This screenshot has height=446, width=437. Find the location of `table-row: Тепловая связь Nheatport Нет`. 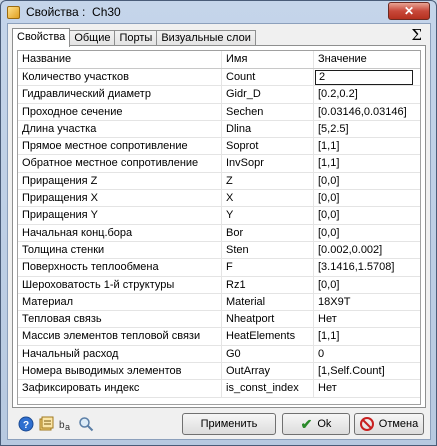

table-row: Тепловая связь Nheatport Нет is located at coordinates (219, 320).